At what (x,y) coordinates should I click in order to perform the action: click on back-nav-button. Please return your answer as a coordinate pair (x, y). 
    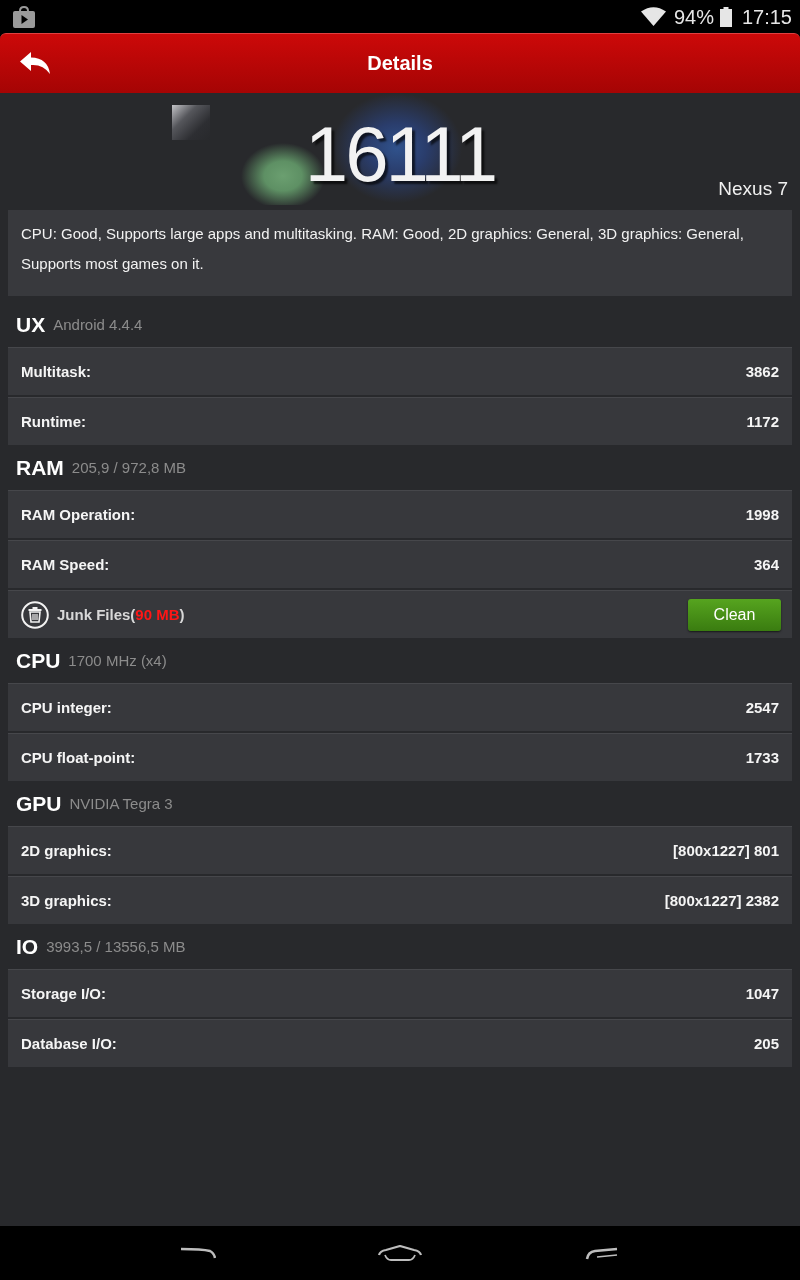
    Looking at the image, I should click on (198, 1253).